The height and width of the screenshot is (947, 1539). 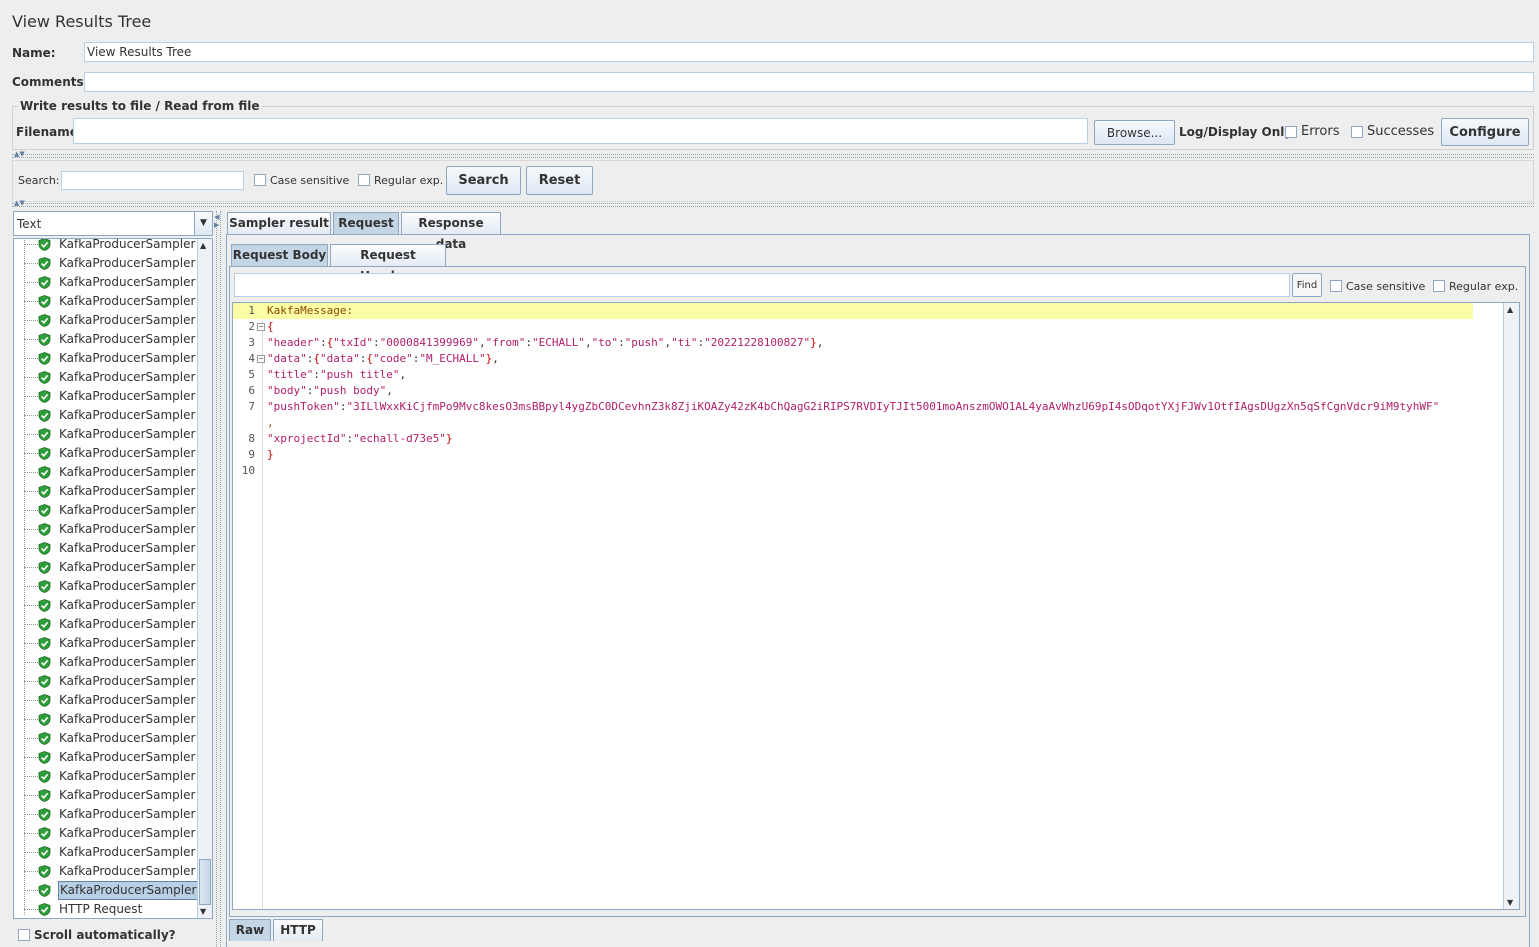 I want to click on bottom-tab-http: HTTP, so click(x=298, y=930).